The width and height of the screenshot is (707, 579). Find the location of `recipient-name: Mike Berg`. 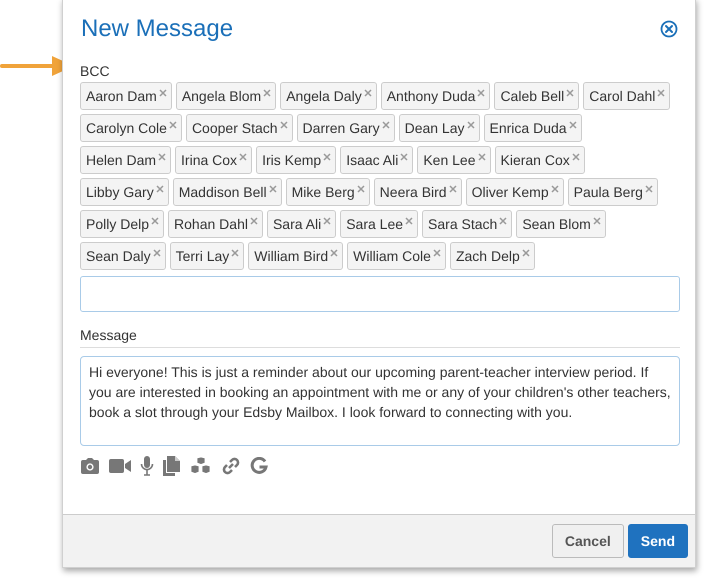

recipient-name: Mike Berg is located at coordinates (323, 192).